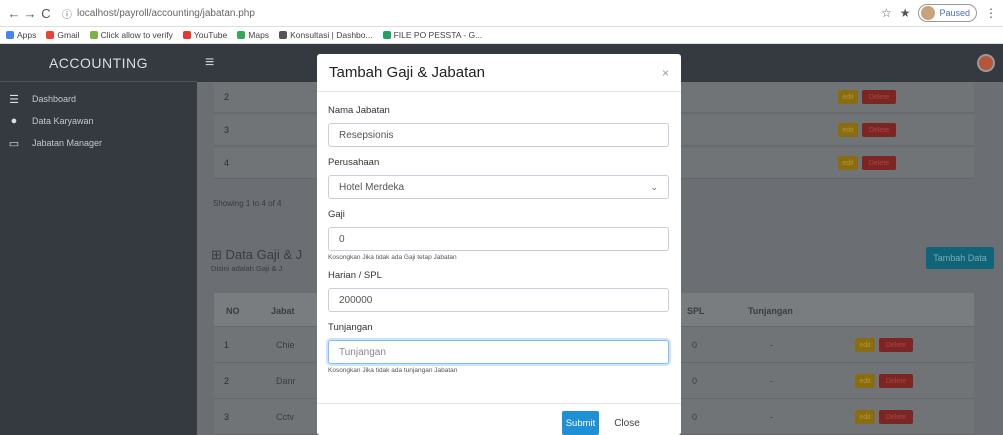 The width and height of the screenshot is (1003, 435). Describe the element at coordinates (905, 13) in the screenshot. I see `extension-icon: ★` at that location.